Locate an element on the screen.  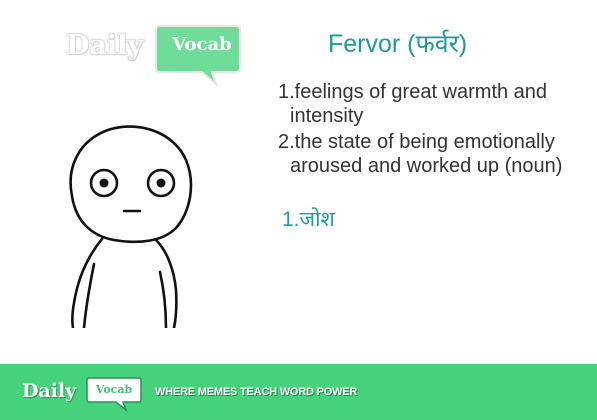
footer-daily-text: Daily is located at coordinates (49, 391).